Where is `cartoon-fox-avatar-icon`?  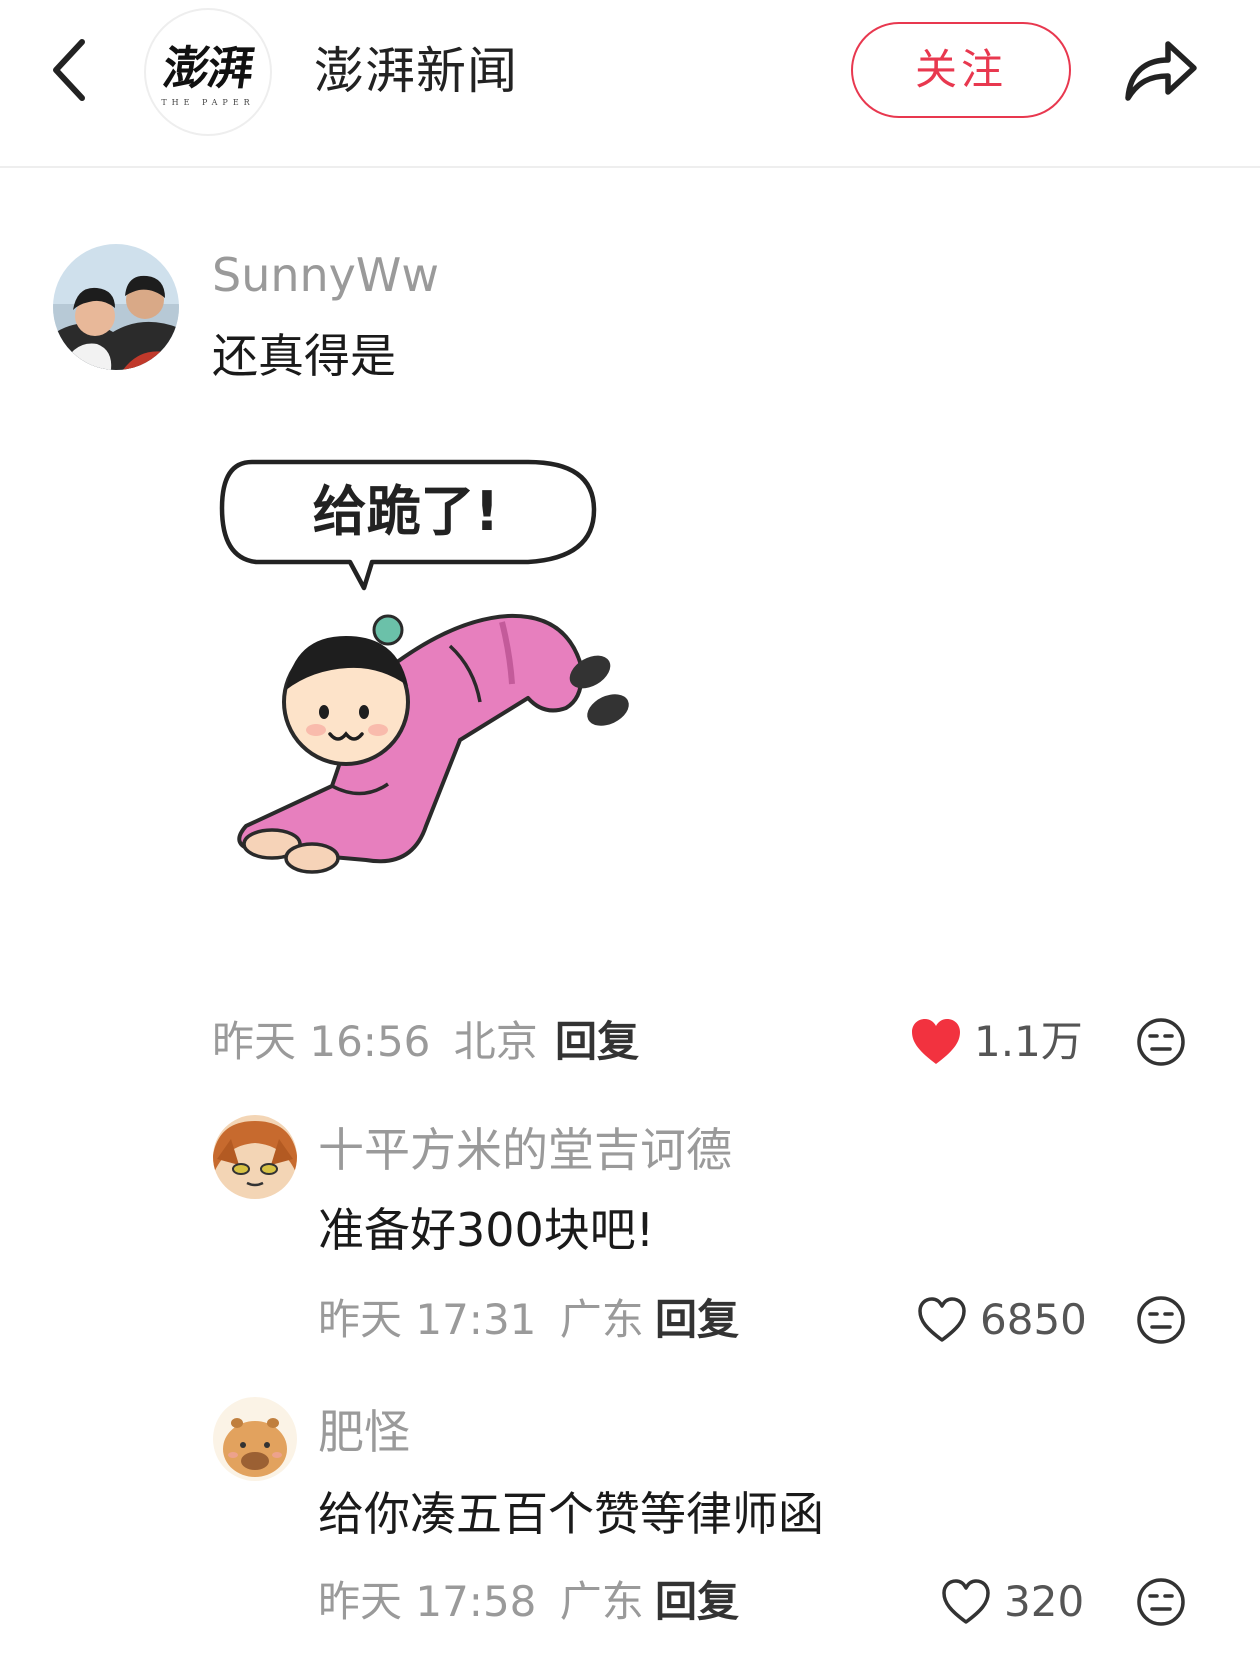
cartoon-fox-avatar-icon is located at coordinates (255, 1157).